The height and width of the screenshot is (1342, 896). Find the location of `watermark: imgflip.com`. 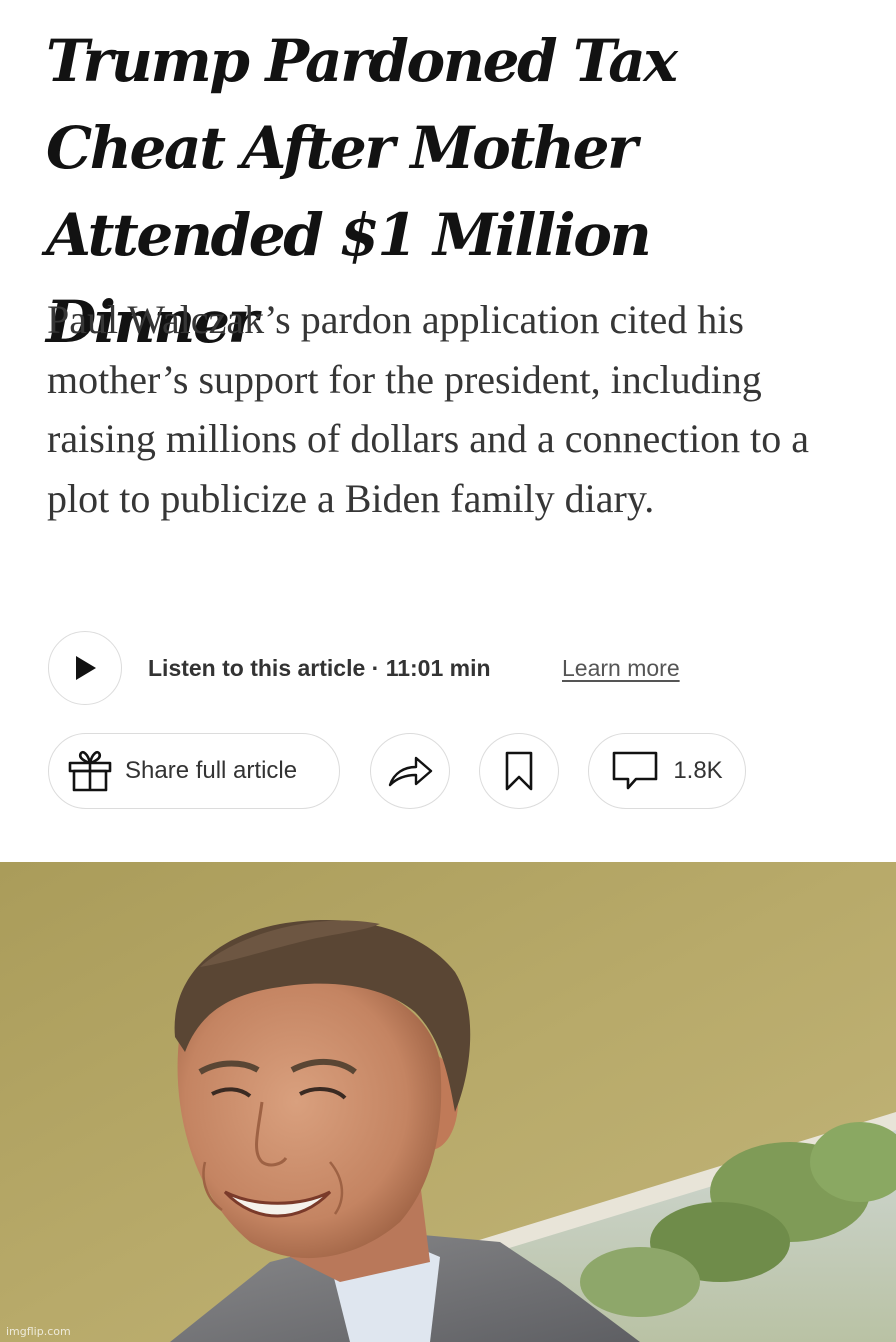

watermark: imgflip.com is located at coordinates (38, 1331).